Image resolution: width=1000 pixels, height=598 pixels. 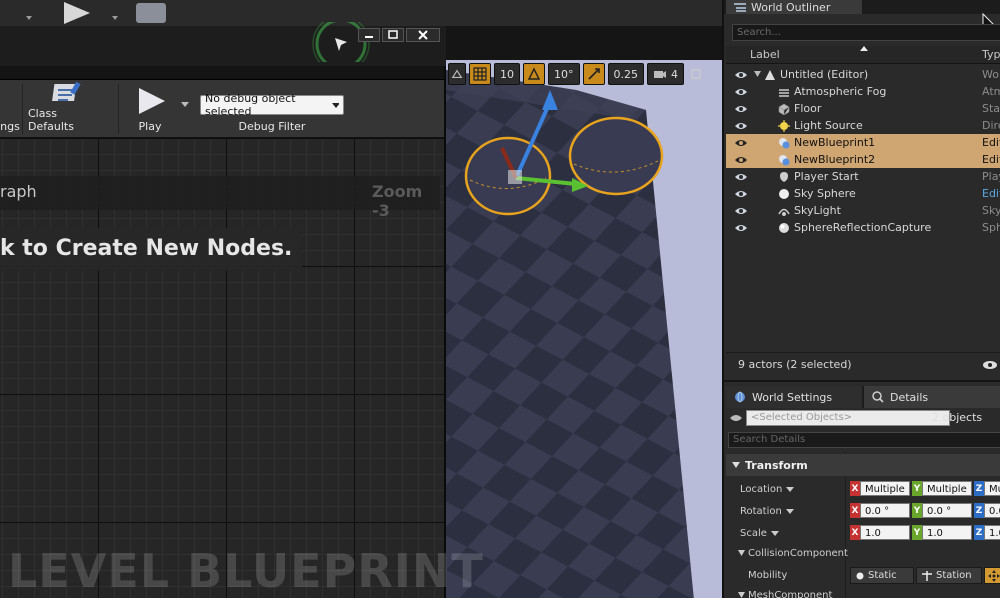 What do you see at coordinates (885, 488) in the screenshot?
I see `location-x-field: Multiple` at bounding box center [885, 488].